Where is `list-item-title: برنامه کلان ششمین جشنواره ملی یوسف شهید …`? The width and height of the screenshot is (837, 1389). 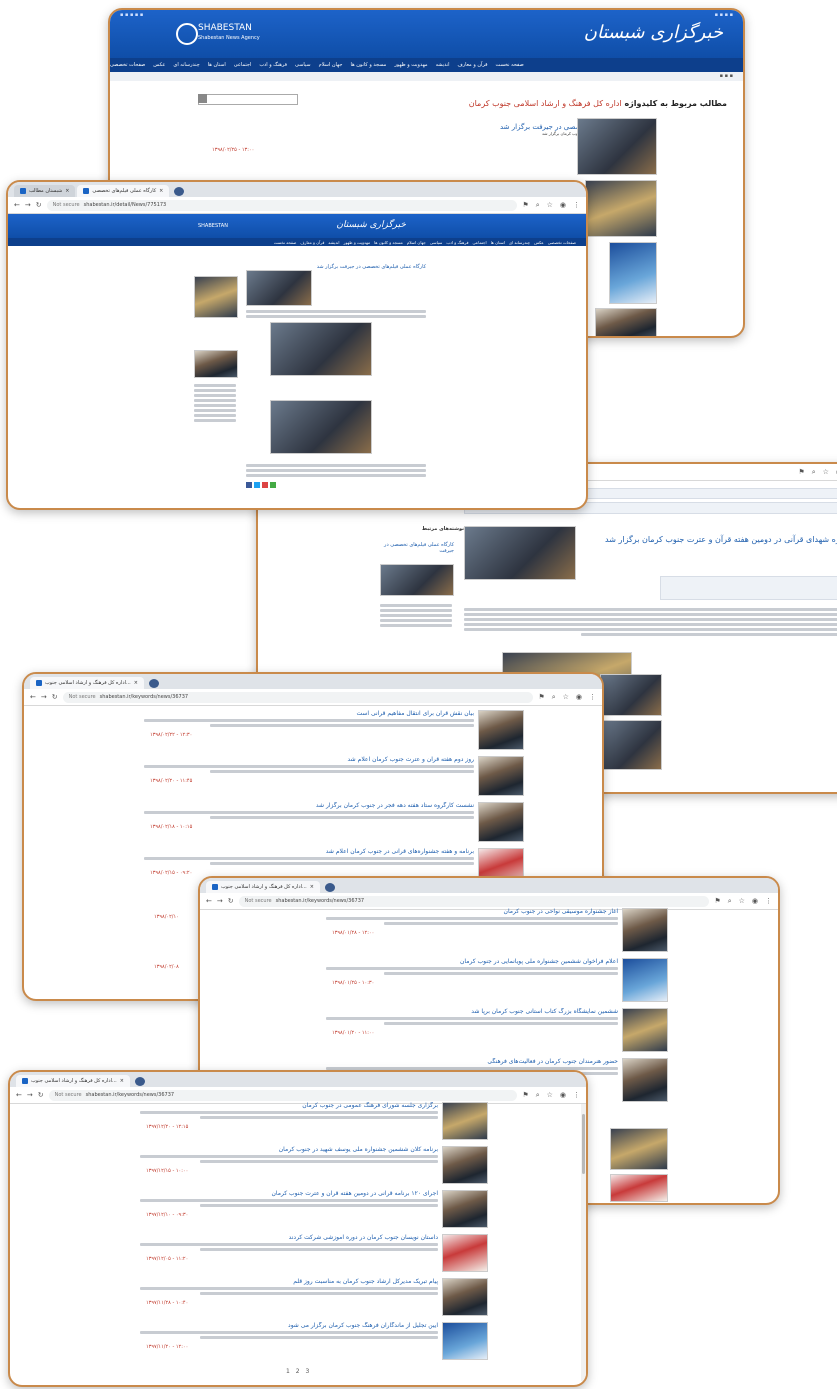
list-item-title: برنامه کلان ششمین جشنواره ملی یوسف شهید … is located at coordinates (289, 1149).